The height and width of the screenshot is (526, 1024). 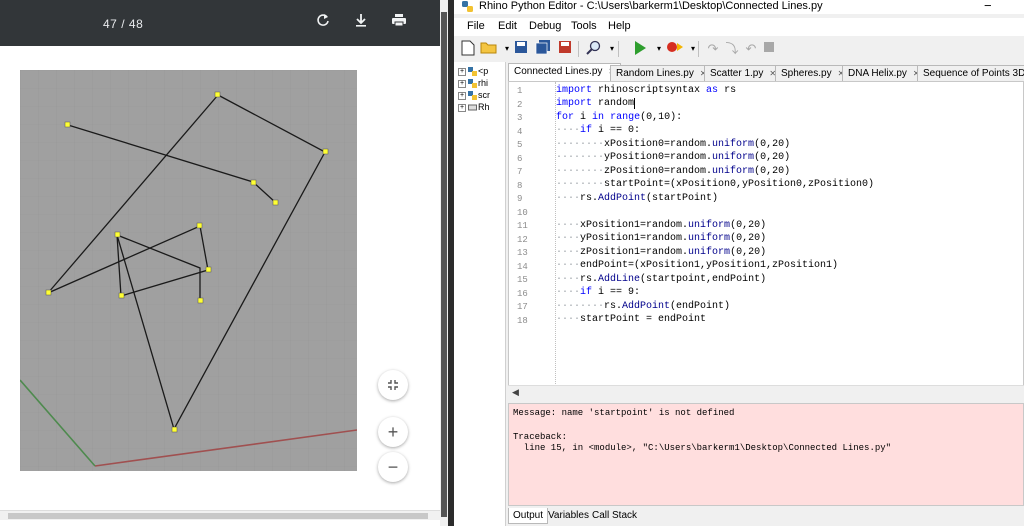 I want to click on line-number: 16, so click(x=522, y=294).